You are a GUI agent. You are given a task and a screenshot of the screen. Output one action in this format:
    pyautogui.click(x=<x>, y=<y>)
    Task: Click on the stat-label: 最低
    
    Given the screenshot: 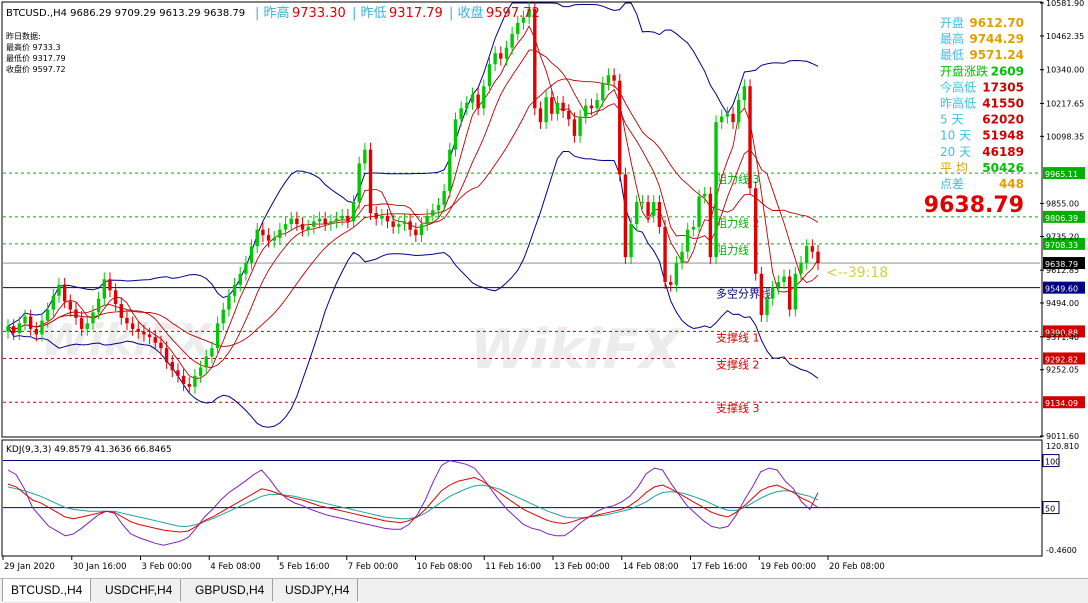 What is the action you would take?
    pyautogui.click(x=952, y=55)
    